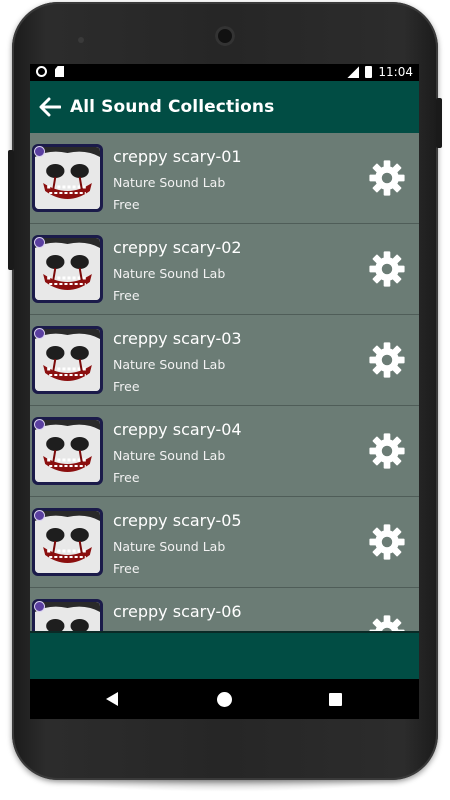 This screenshot has height=800, width=450. I want to click on nav-recent-icon, so click(335, 699).